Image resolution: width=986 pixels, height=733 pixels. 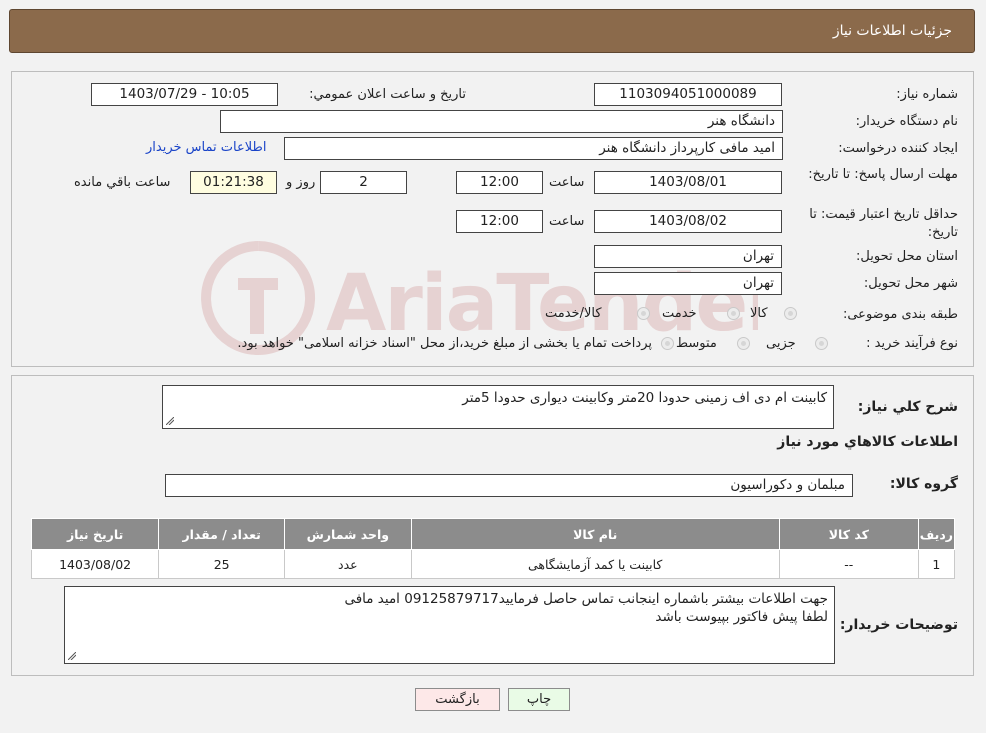 I want to click on print-button: چاپ, so click(x=539, y=699).